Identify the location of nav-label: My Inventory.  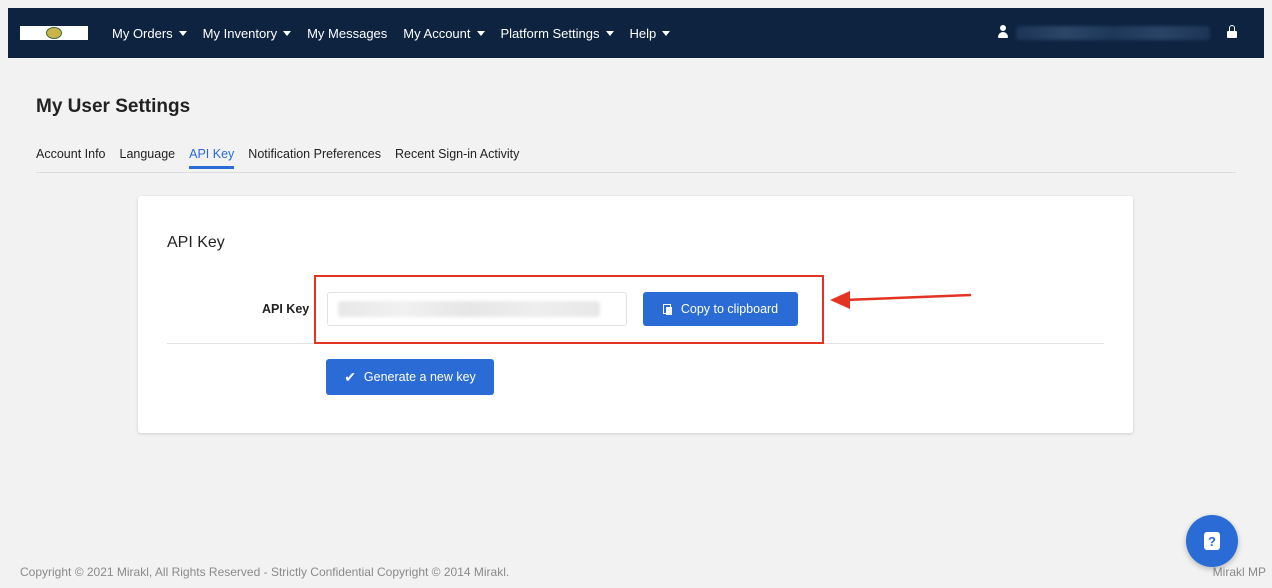
(240, 33).